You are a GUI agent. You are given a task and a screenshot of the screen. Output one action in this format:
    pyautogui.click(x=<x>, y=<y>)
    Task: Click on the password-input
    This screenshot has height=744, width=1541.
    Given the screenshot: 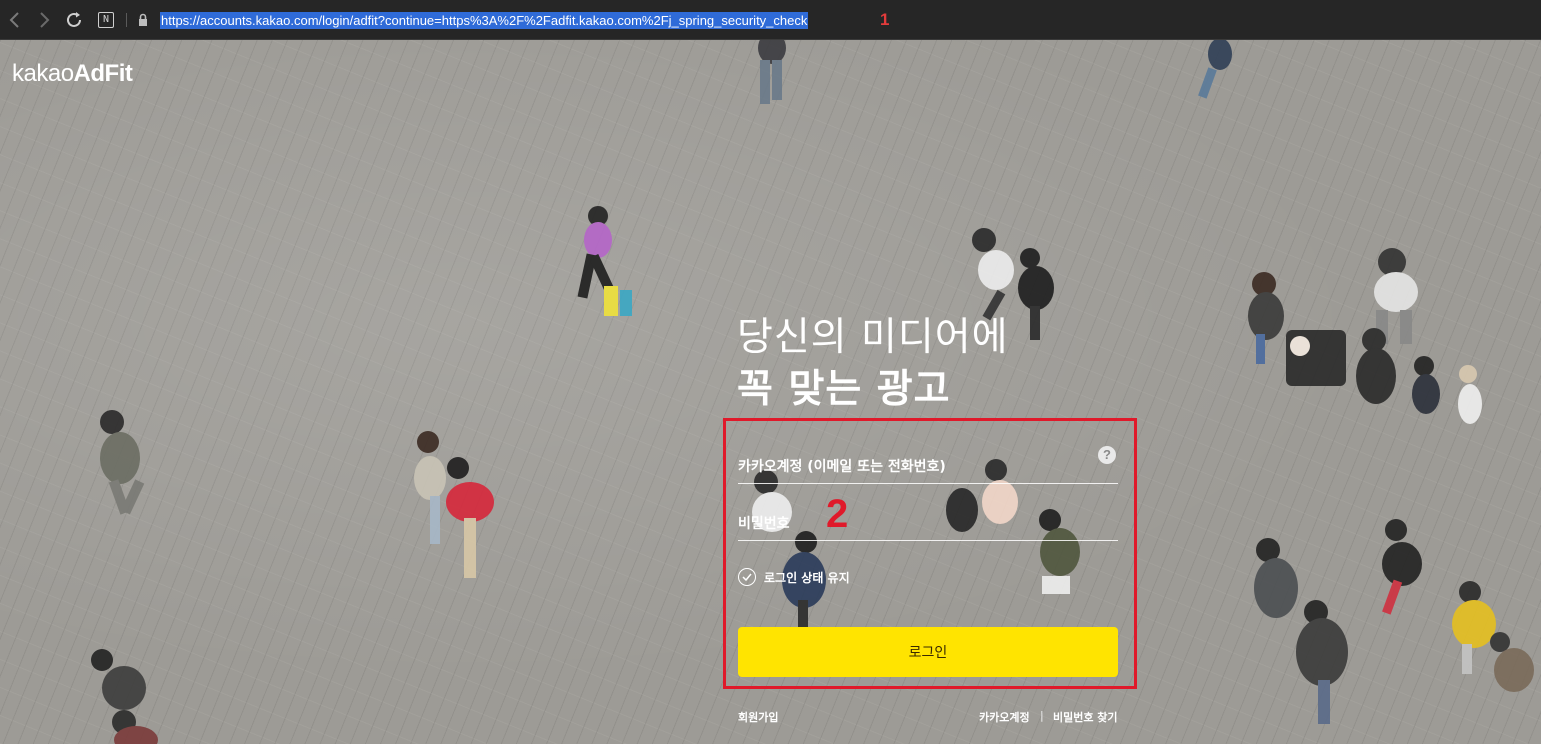 What is the action you would take?
    pyautogui.click(x=928, y=521)
    